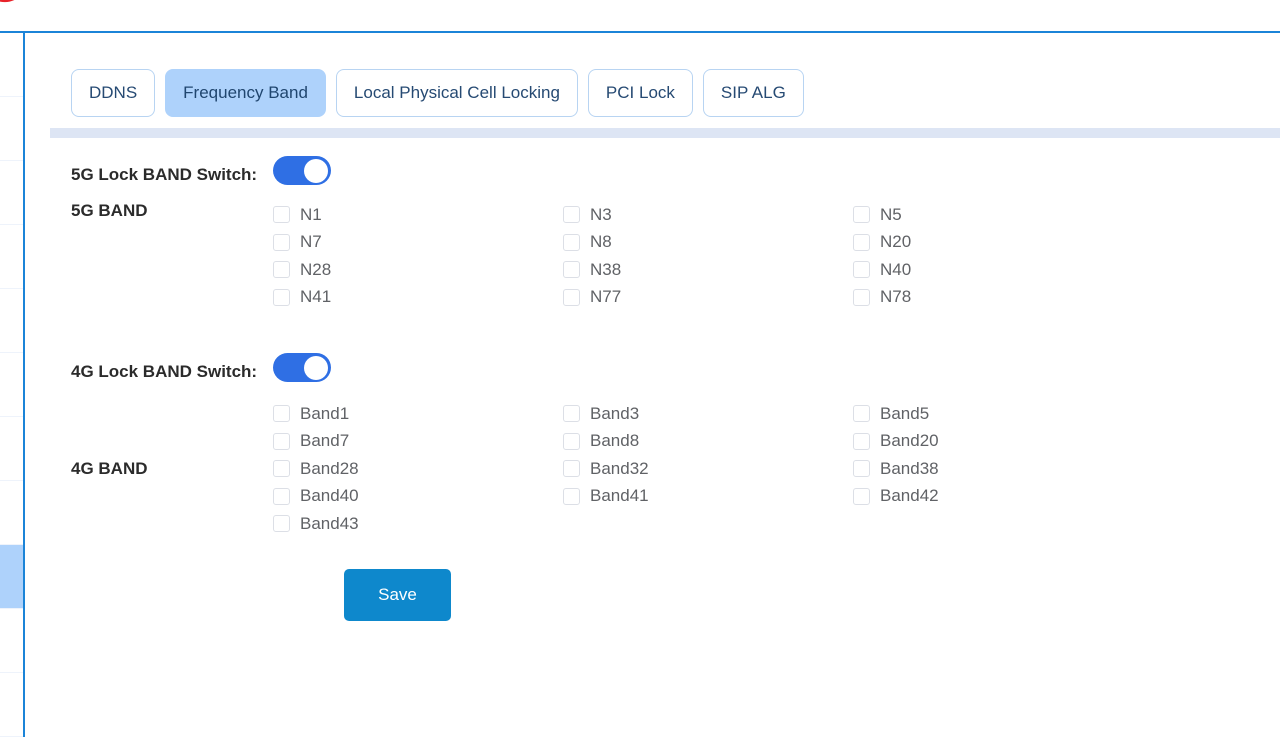 Image resolution: width=1280 pixels, height=737 pixels. I want to click on checkbox-item: N41, so click(418, 298).